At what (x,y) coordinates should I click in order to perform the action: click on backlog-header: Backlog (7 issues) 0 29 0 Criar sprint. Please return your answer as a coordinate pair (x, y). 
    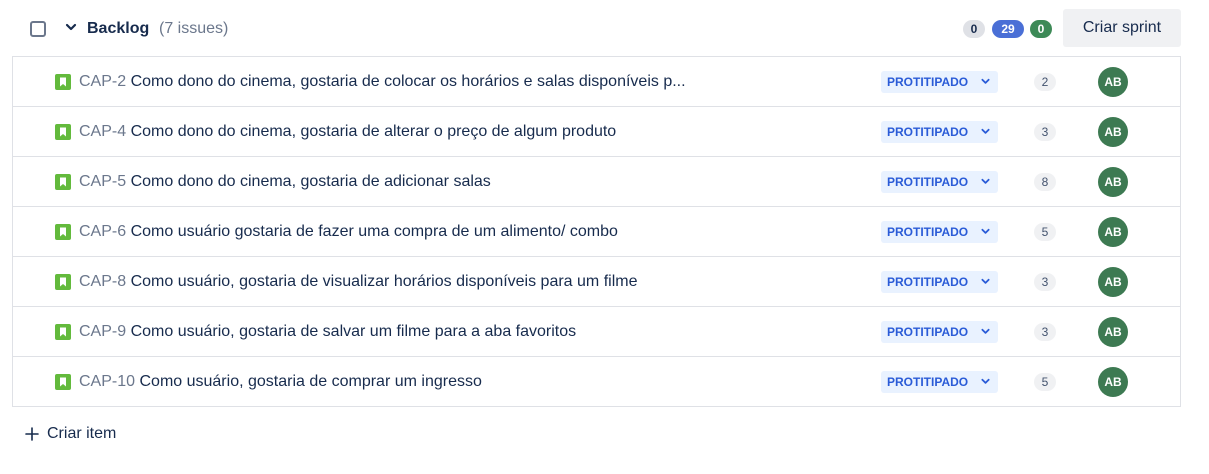
    Looking at the image, I should click on (604, 29).